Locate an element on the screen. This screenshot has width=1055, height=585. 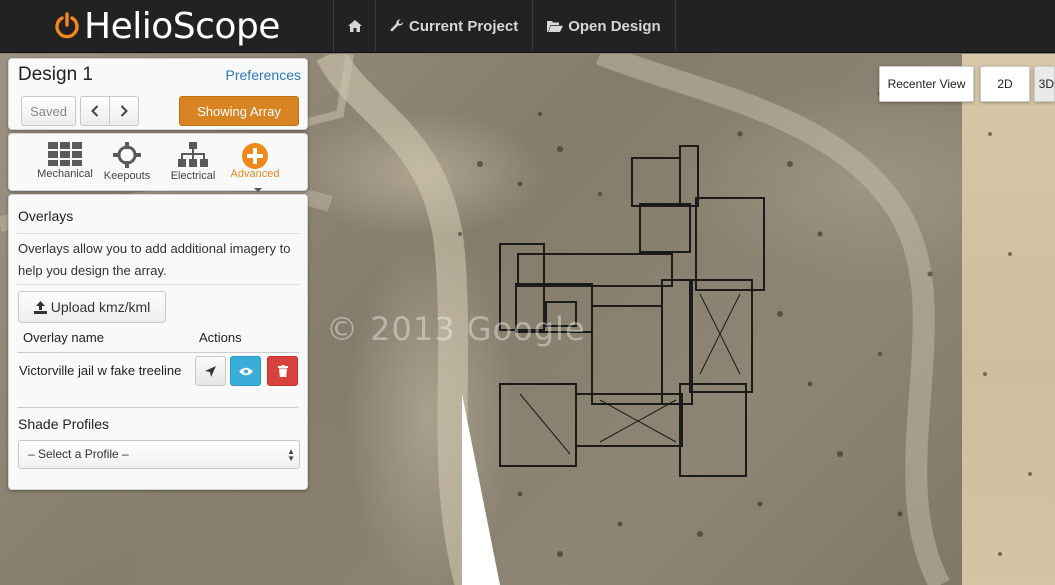
map-watermark: © 2013 Google is located at coordinates (456, 329).